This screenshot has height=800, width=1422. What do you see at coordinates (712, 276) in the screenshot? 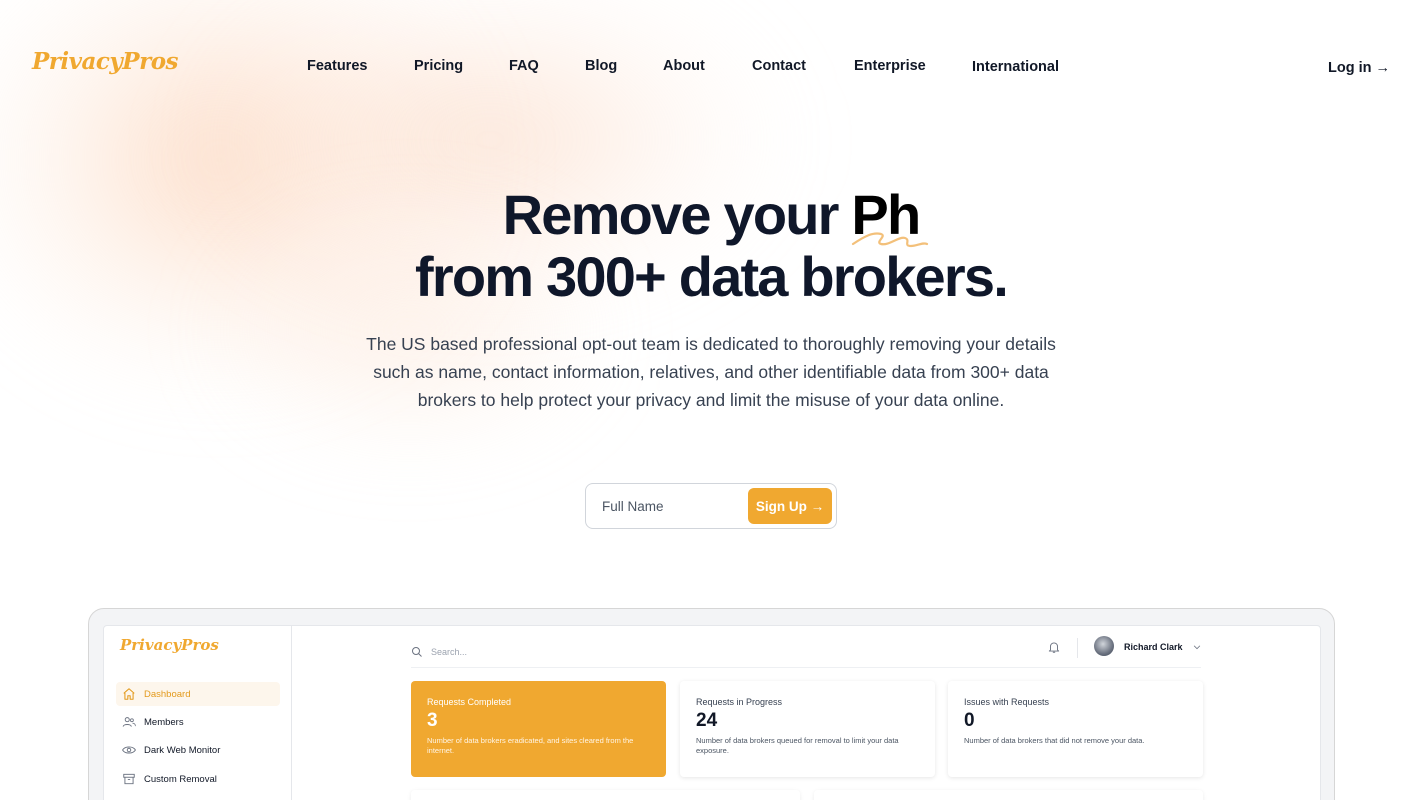
I see `hero-title-line2: from 300+ data brokers.` at bounding box center [712, 276].